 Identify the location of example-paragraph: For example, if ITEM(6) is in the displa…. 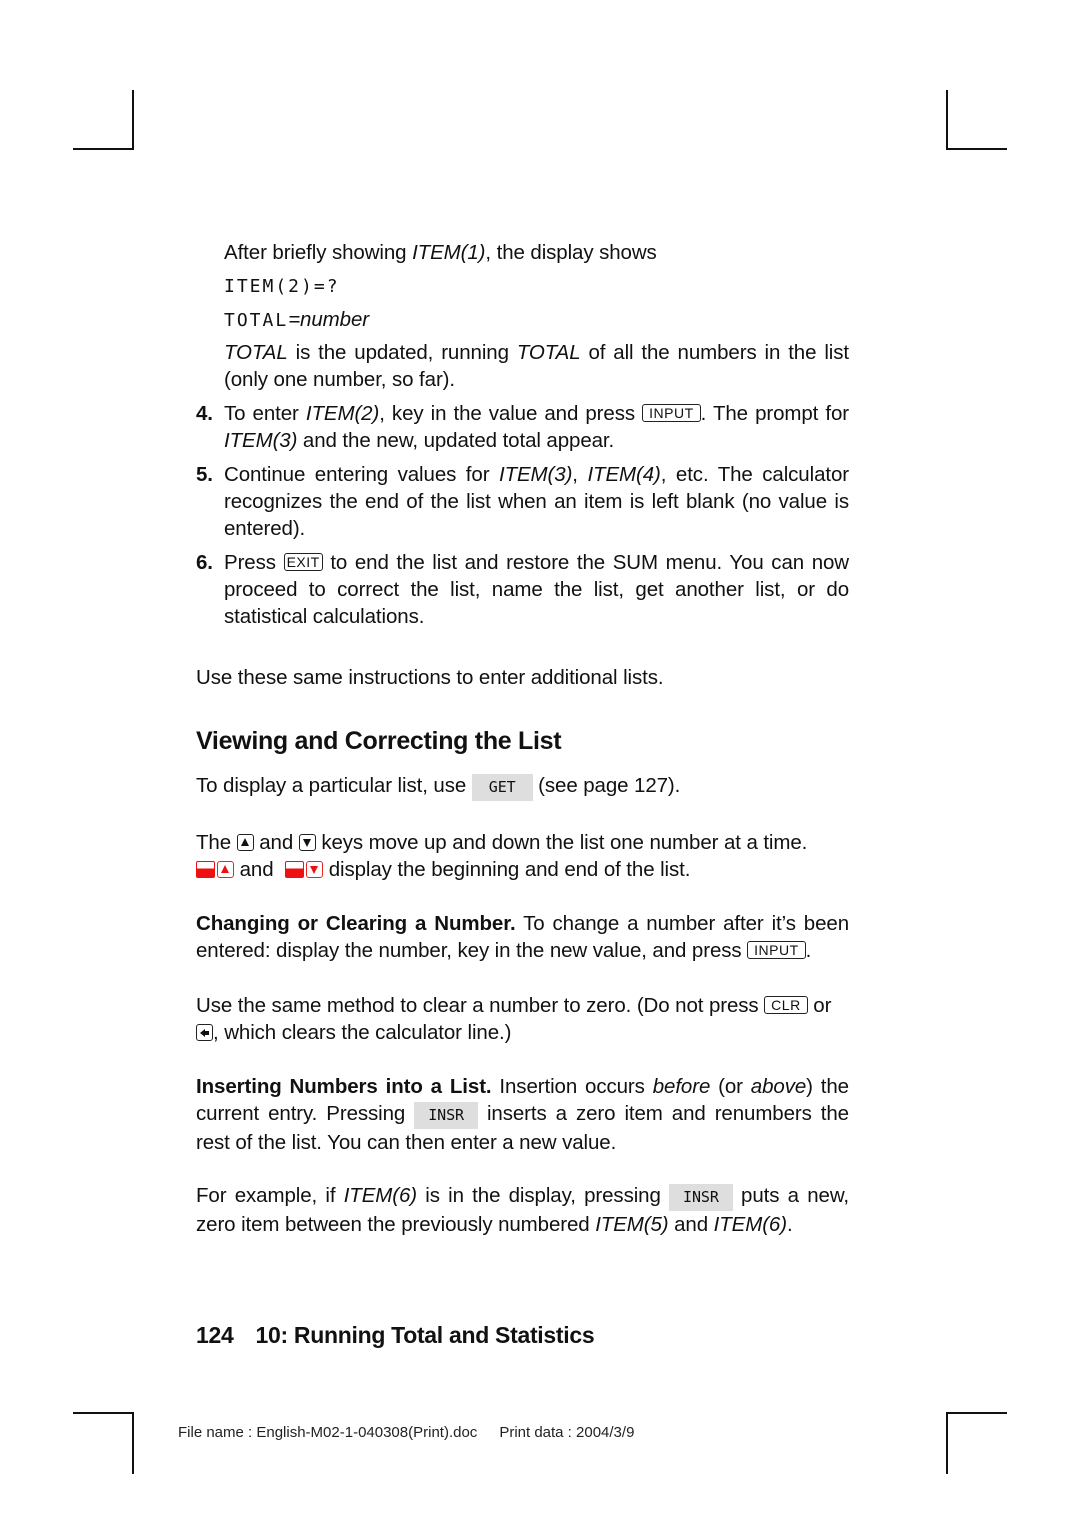
(522, 1210).